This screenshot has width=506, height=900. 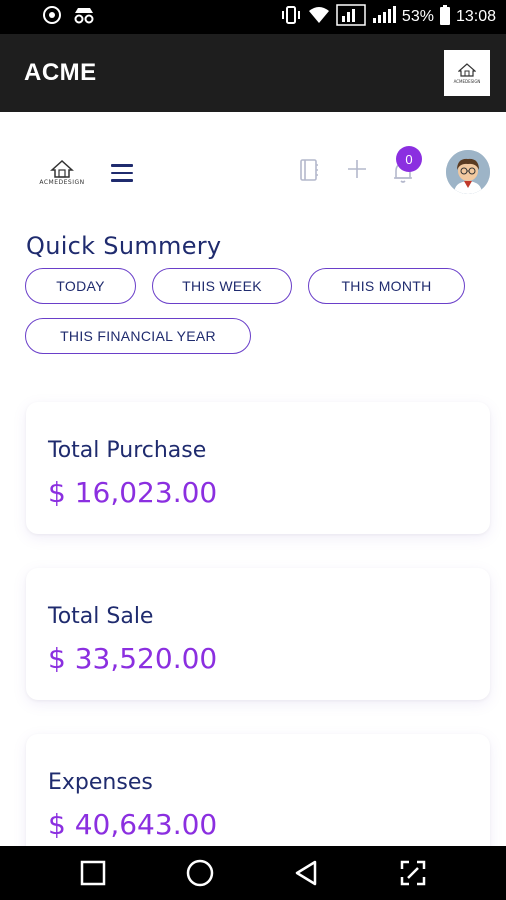 What do you see at coordinates (386, 286) in the screenshot?
I see `filter-this-month: THIS MONTH` at bounding box center [386, 286].